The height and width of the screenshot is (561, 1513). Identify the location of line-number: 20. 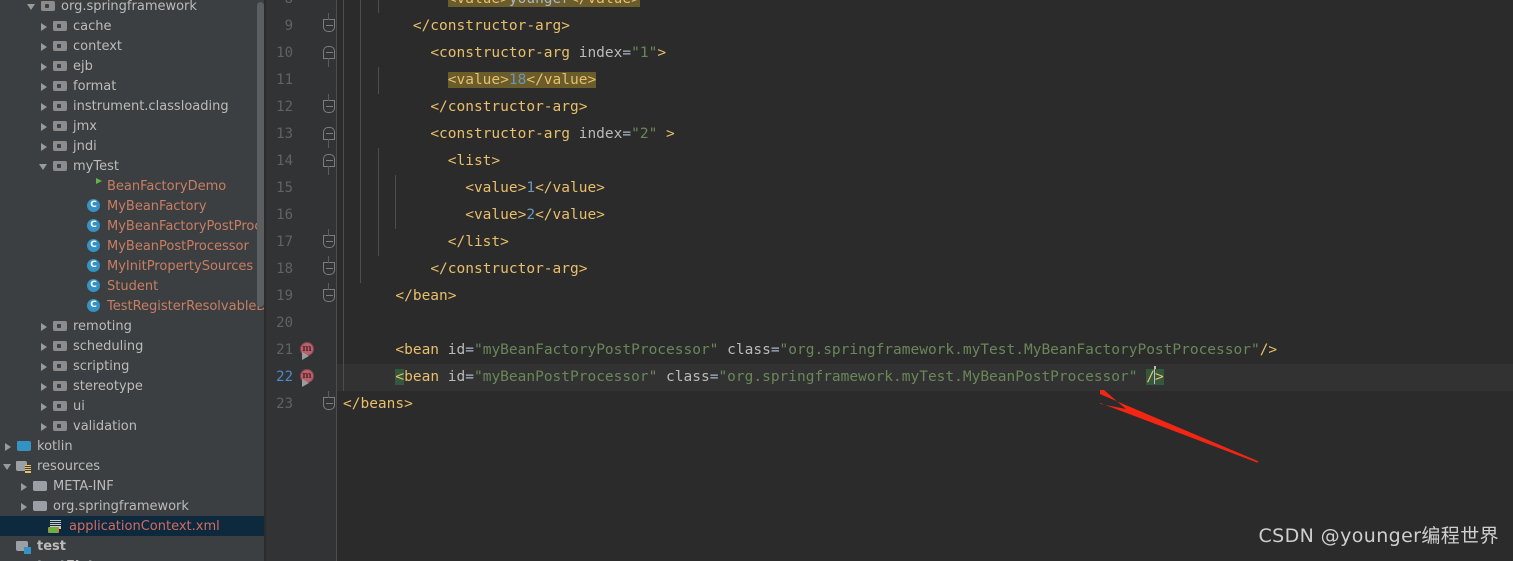
(284, 323).